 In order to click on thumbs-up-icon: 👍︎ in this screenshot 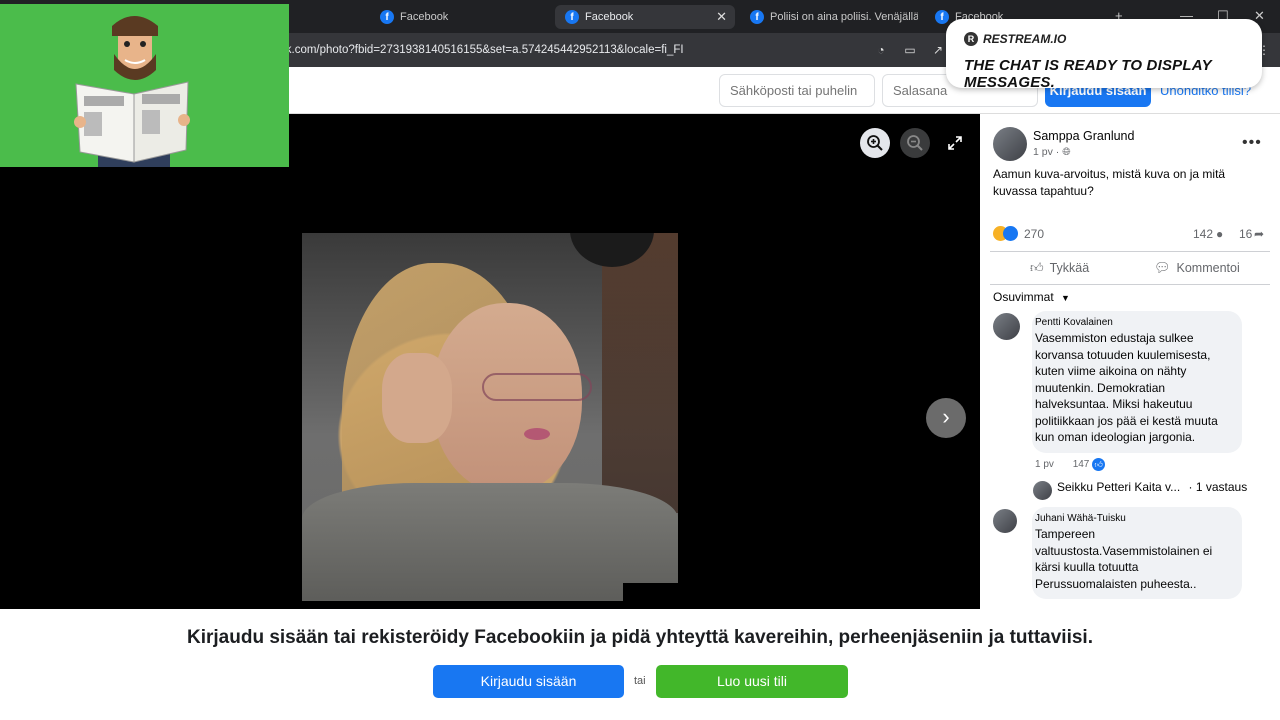, I will do `click(1037, 267)`.